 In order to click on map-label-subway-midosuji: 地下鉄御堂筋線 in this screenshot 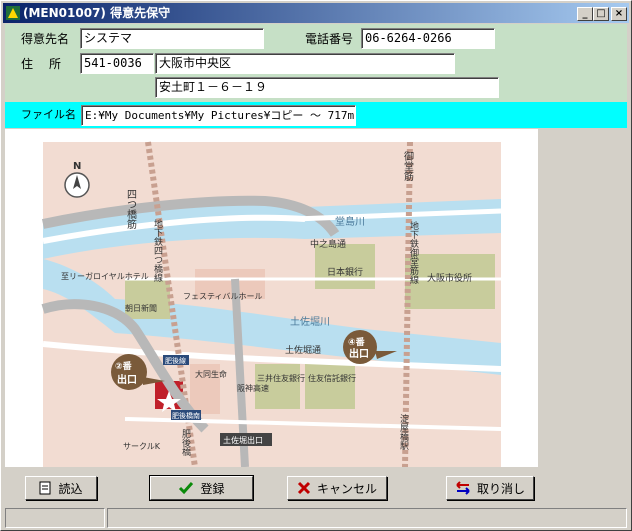, I will do `click(413, 252)`.